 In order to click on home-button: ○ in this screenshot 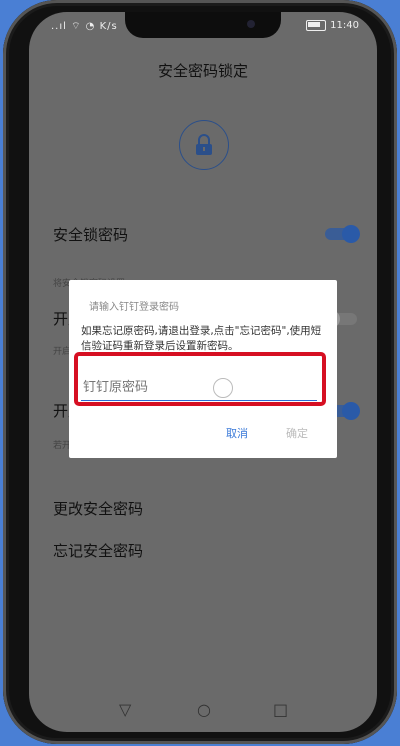, I will do `click(204, 709)`.